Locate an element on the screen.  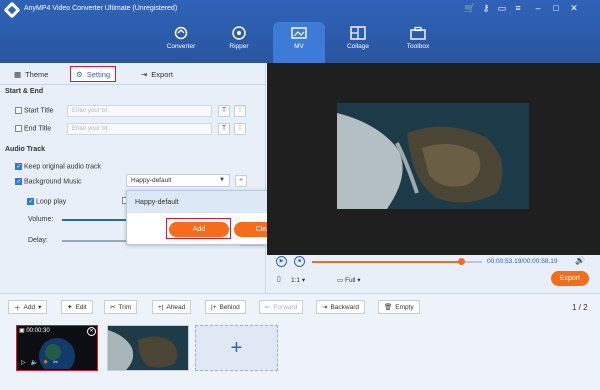
background-music-row: Background Music is located at coordinates (48, 181).